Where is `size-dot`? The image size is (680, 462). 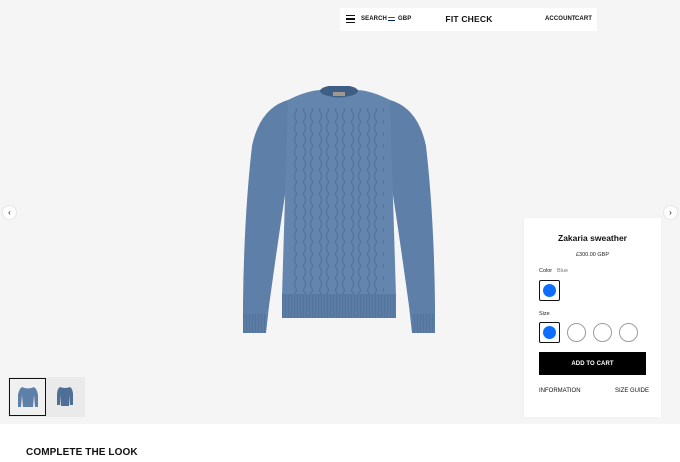
size-dot is located at coordinates (549, 332).